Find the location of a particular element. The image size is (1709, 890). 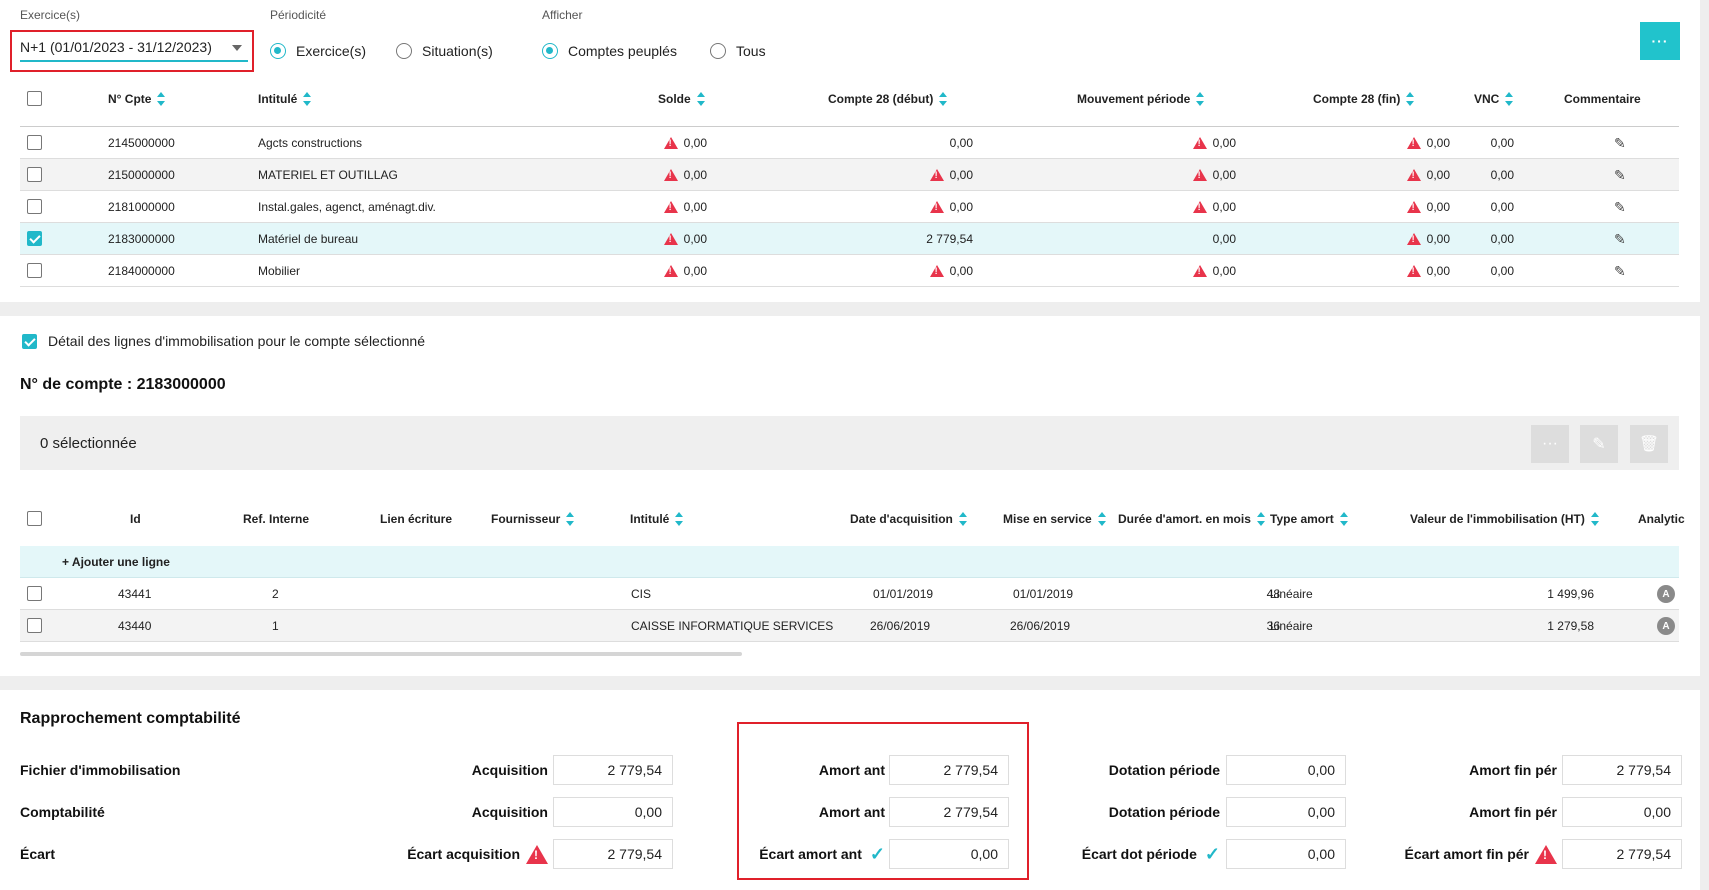

acquisition-compta-value: 0,00 is located at coordinates (613, 812).